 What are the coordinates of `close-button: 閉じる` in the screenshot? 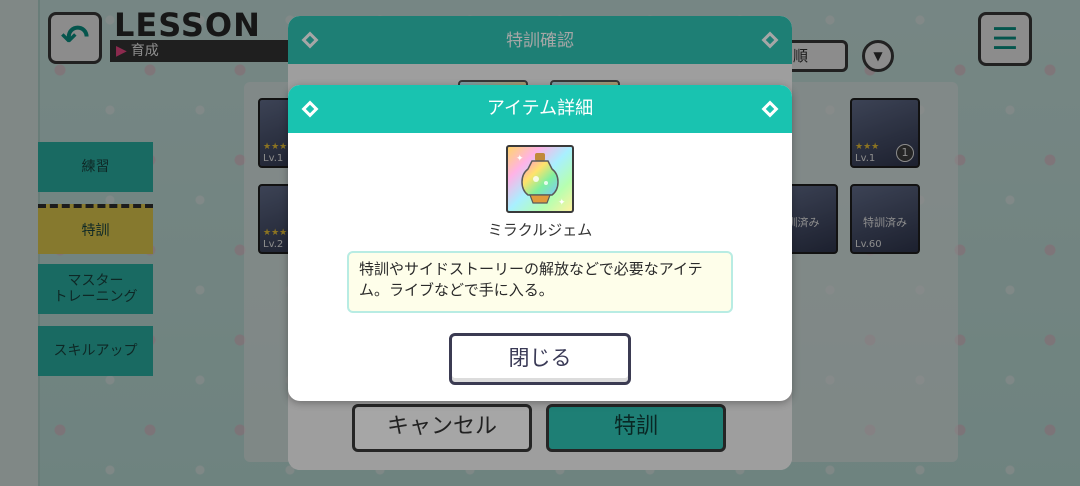 It's located at (540, 359).